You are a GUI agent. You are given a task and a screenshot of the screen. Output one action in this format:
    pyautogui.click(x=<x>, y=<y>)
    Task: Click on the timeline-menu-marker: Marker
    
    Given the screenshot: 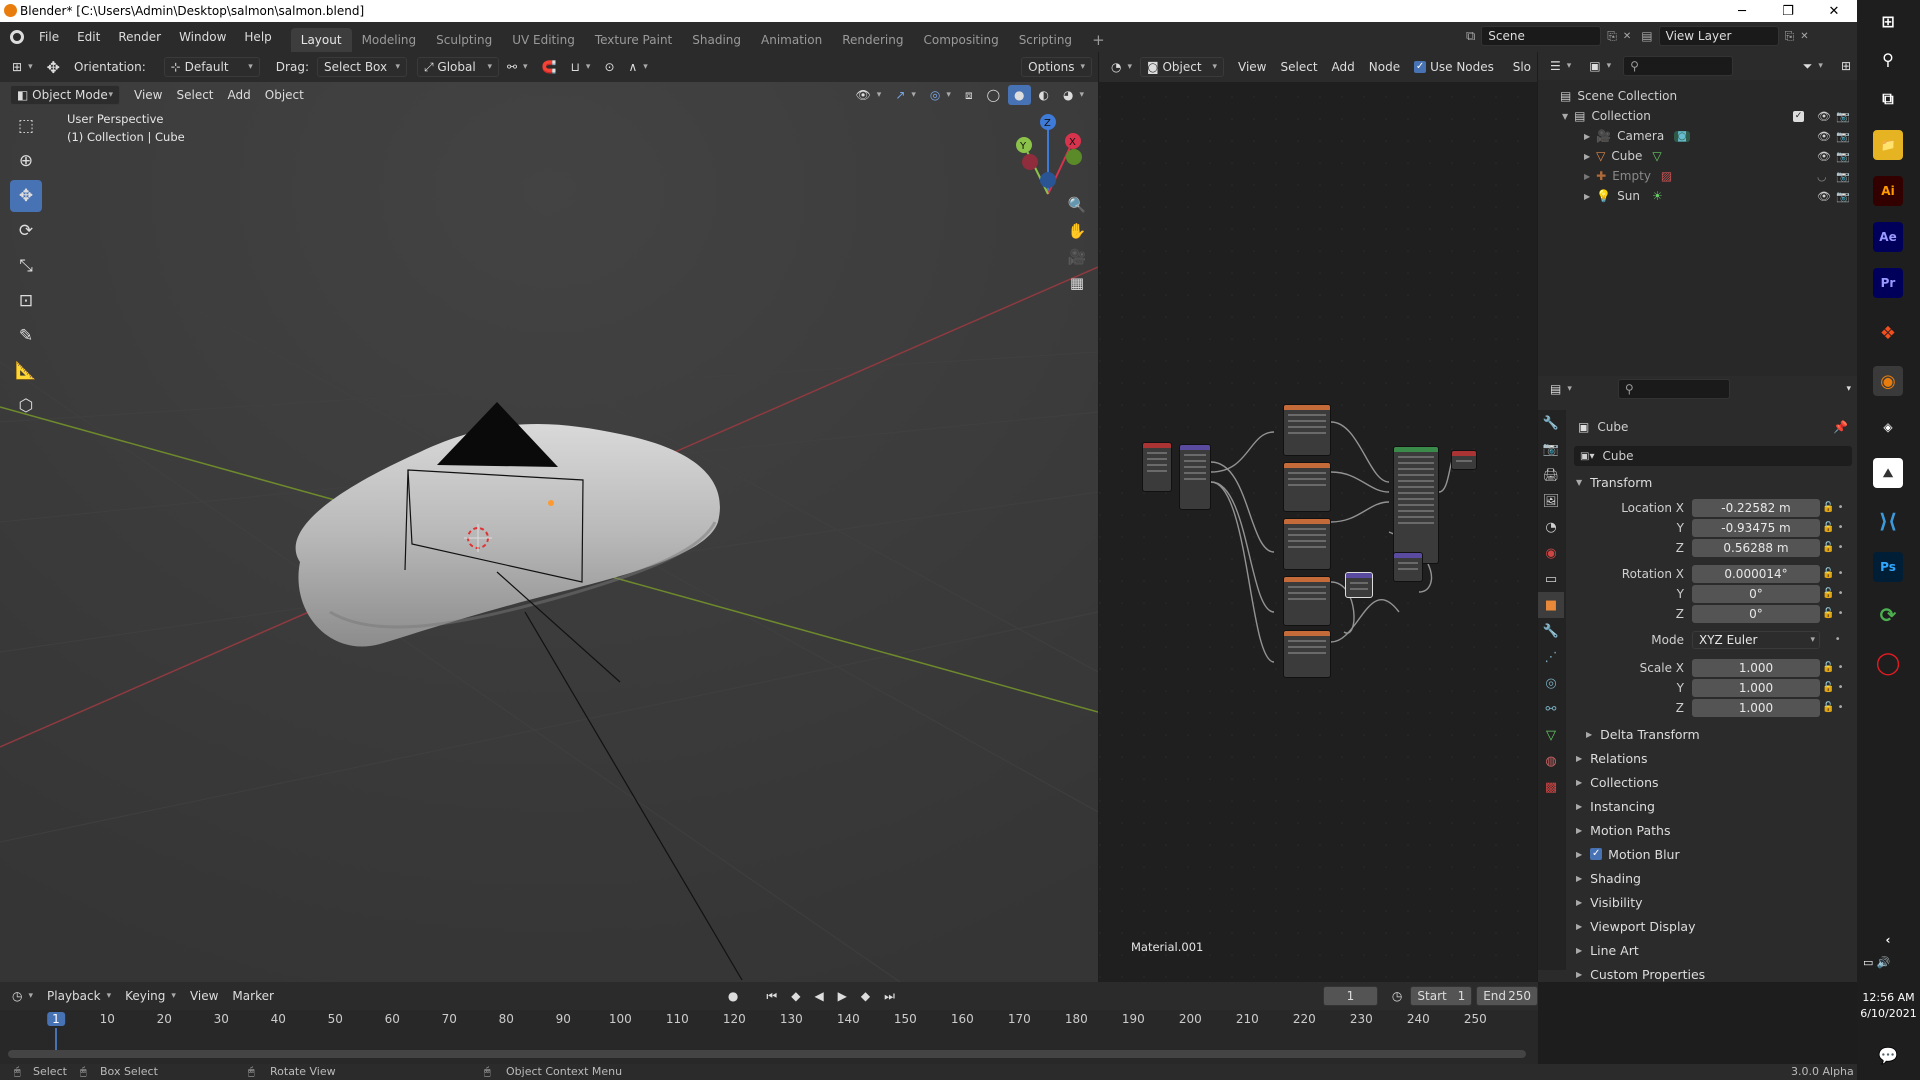 What is the action you would take?
    pyautogui.click(x=252, y=996)
    